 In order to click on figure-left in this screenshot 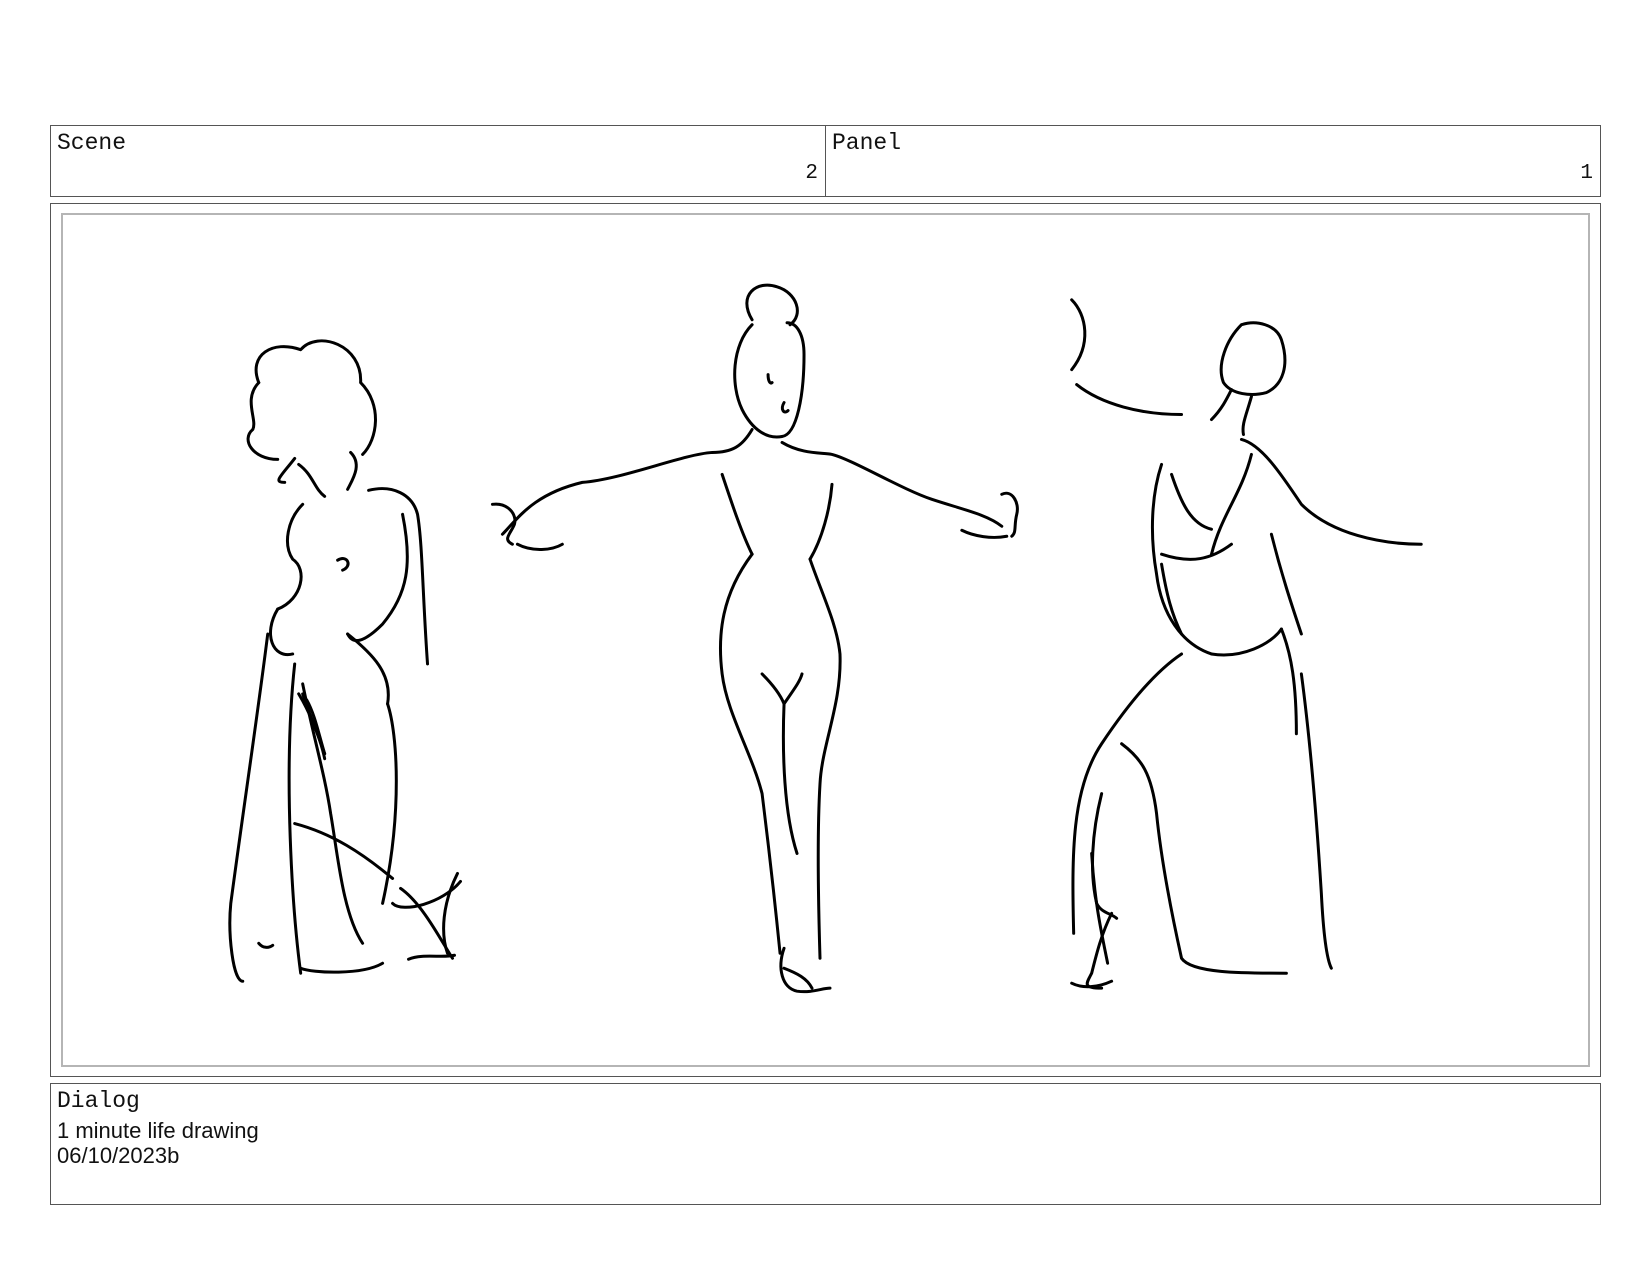, I will do `click(345, 661)`.